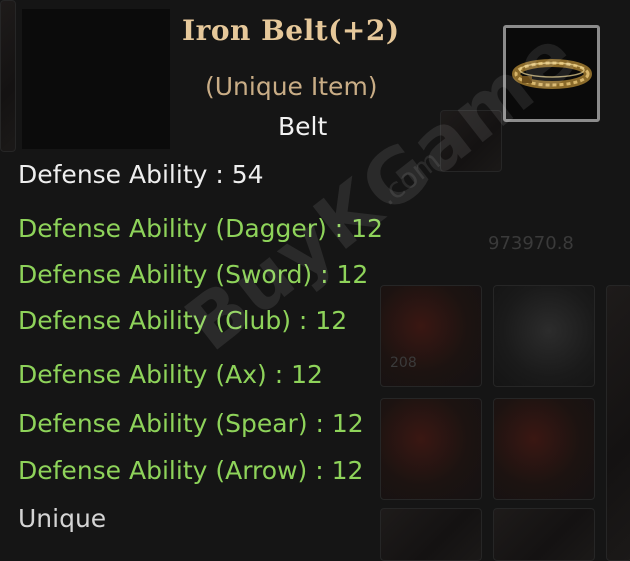 The width and height of the screenshot is (630, 561). I want to click on item-type: Belt, so click(303, 126).